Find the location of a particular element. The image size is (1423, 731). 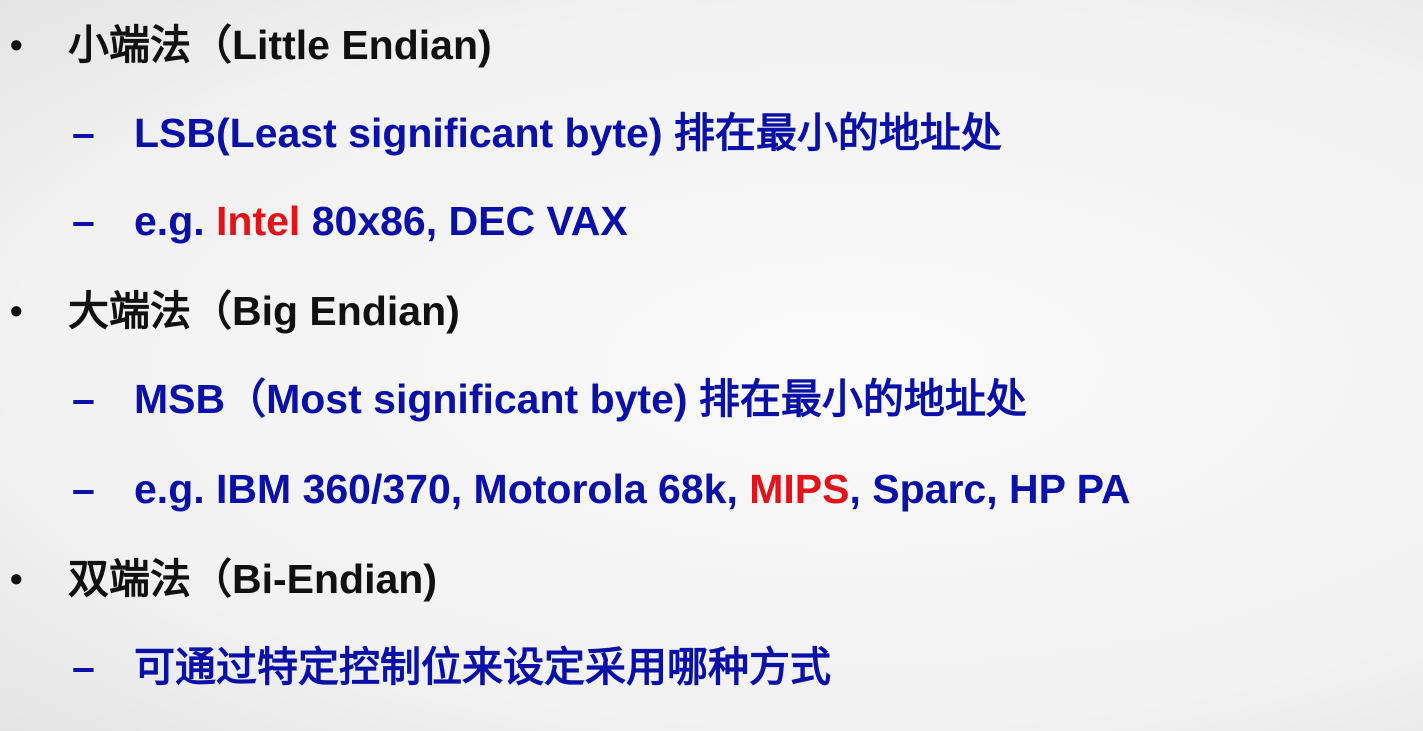

text-segment: 小端法（Little Endian) is located at coordinates (280, 45).